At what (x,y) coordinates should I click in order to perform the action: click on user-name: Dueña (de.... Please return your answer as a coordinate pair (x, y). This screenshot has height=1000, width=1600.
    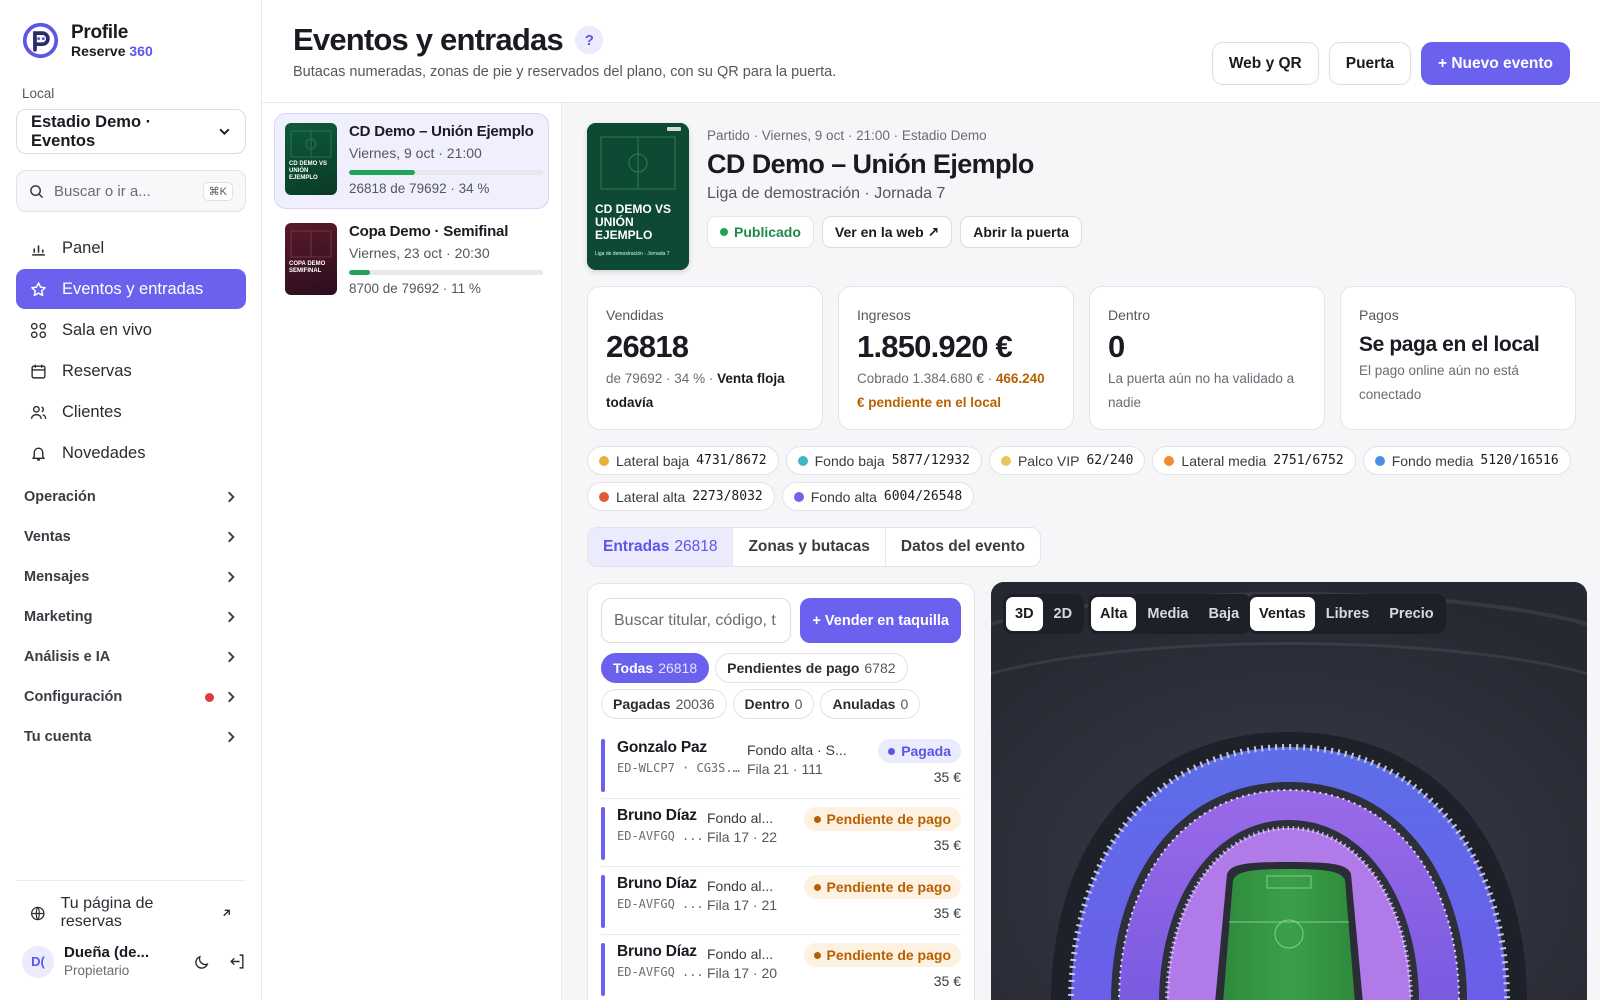
    Looking at the image, I should click on (107, 952).